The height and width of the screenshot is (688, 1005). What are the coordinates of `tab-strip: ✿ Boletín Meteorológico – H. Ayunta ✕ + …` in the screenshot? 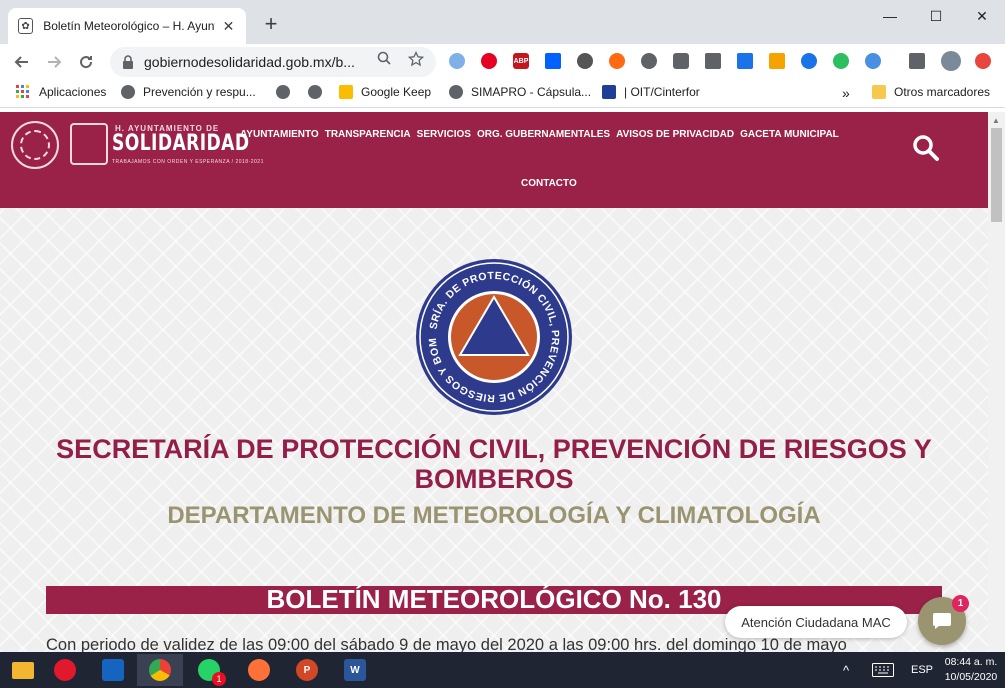 It's located at (502, 22).